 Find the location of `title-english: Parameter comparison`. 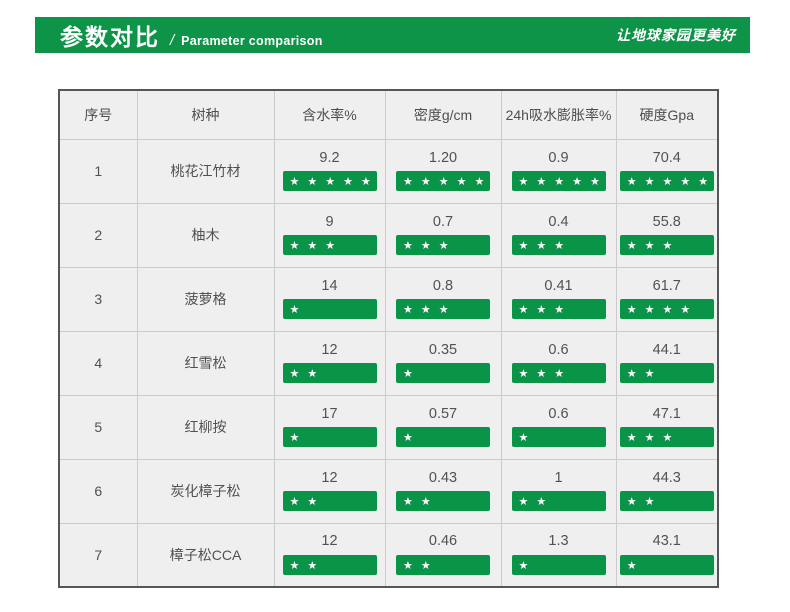

title-english: Parameter comparison is located at coordinates (252, 41).